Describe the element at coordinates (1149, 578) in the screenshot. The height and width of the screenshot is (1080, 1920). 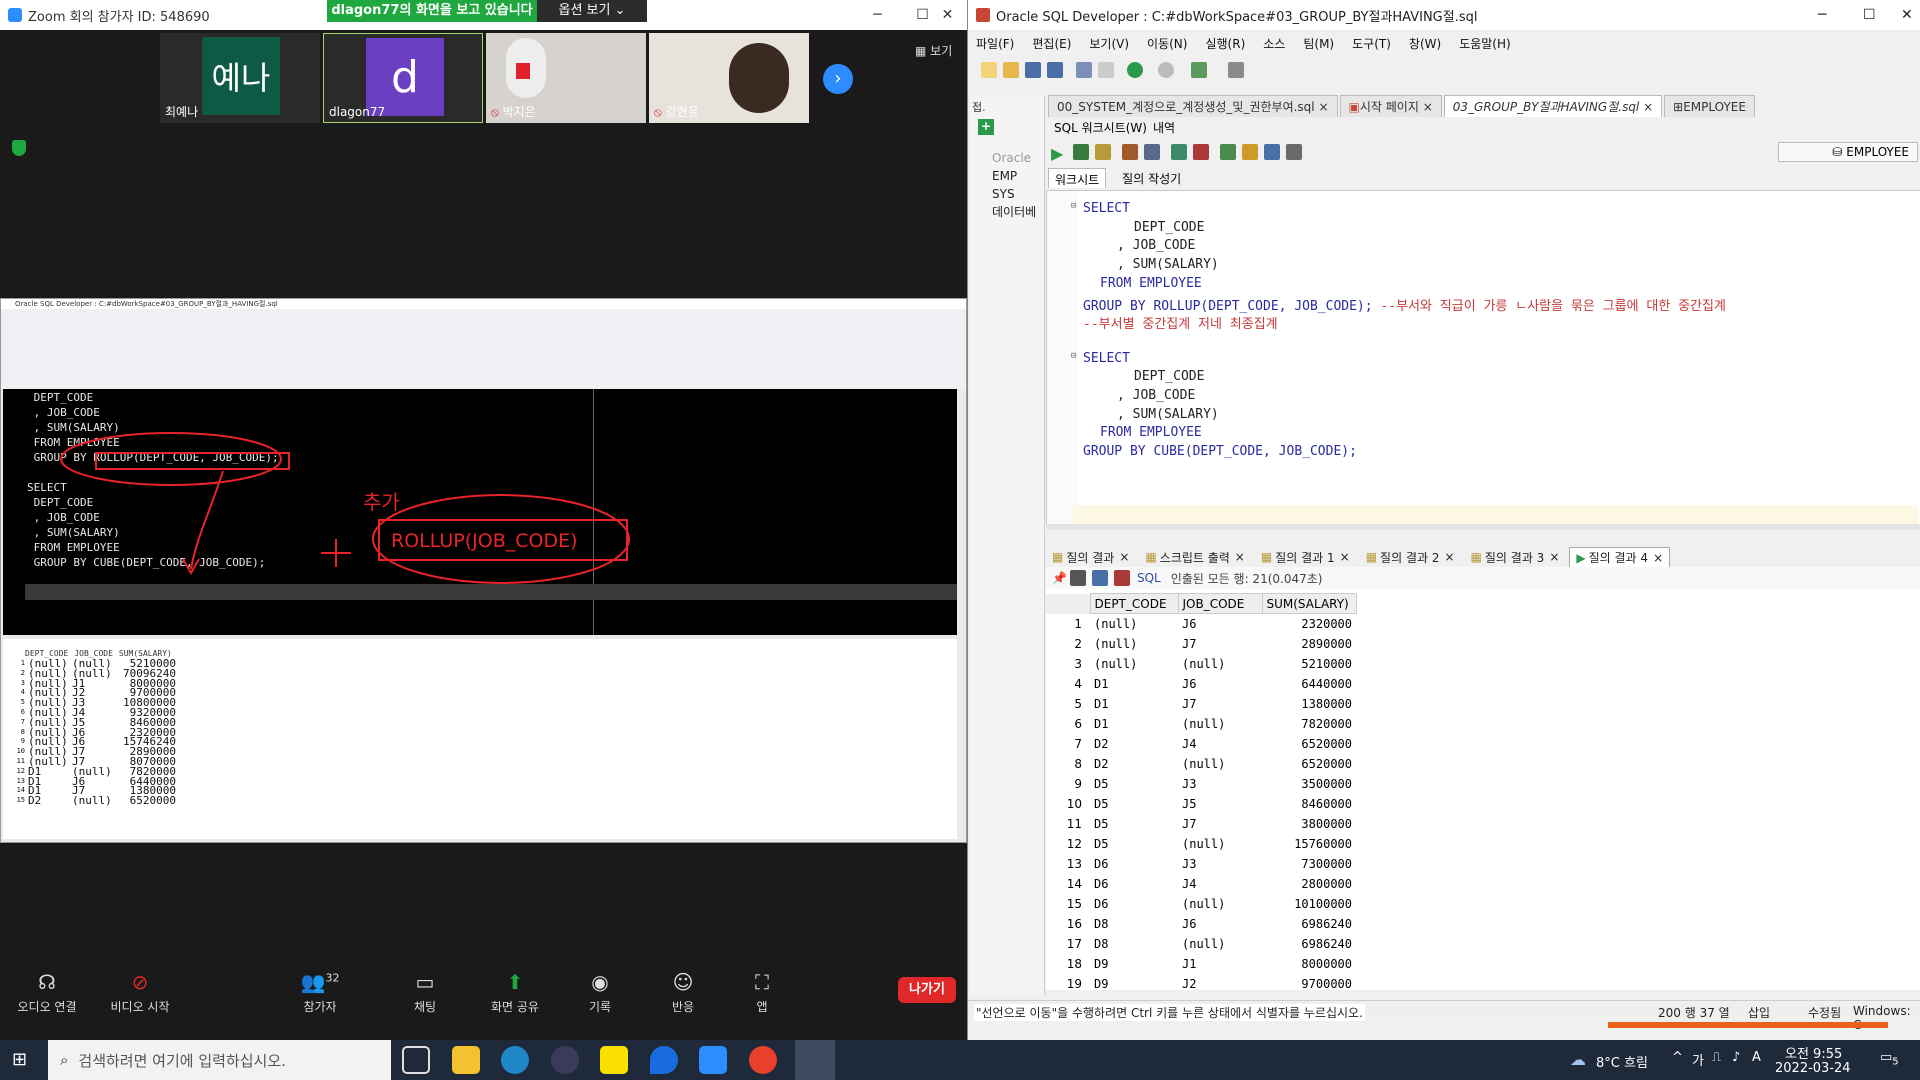
I see `sql-link: SQL` at that location.